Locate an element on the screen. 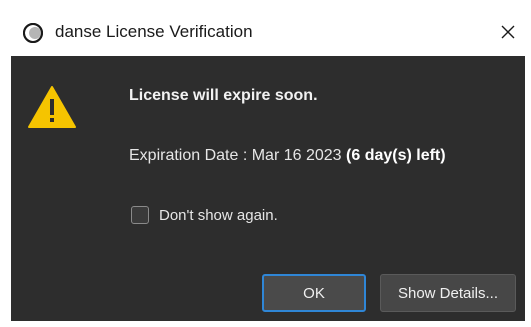  ok-button: OK is located at coordinates (314, 293).